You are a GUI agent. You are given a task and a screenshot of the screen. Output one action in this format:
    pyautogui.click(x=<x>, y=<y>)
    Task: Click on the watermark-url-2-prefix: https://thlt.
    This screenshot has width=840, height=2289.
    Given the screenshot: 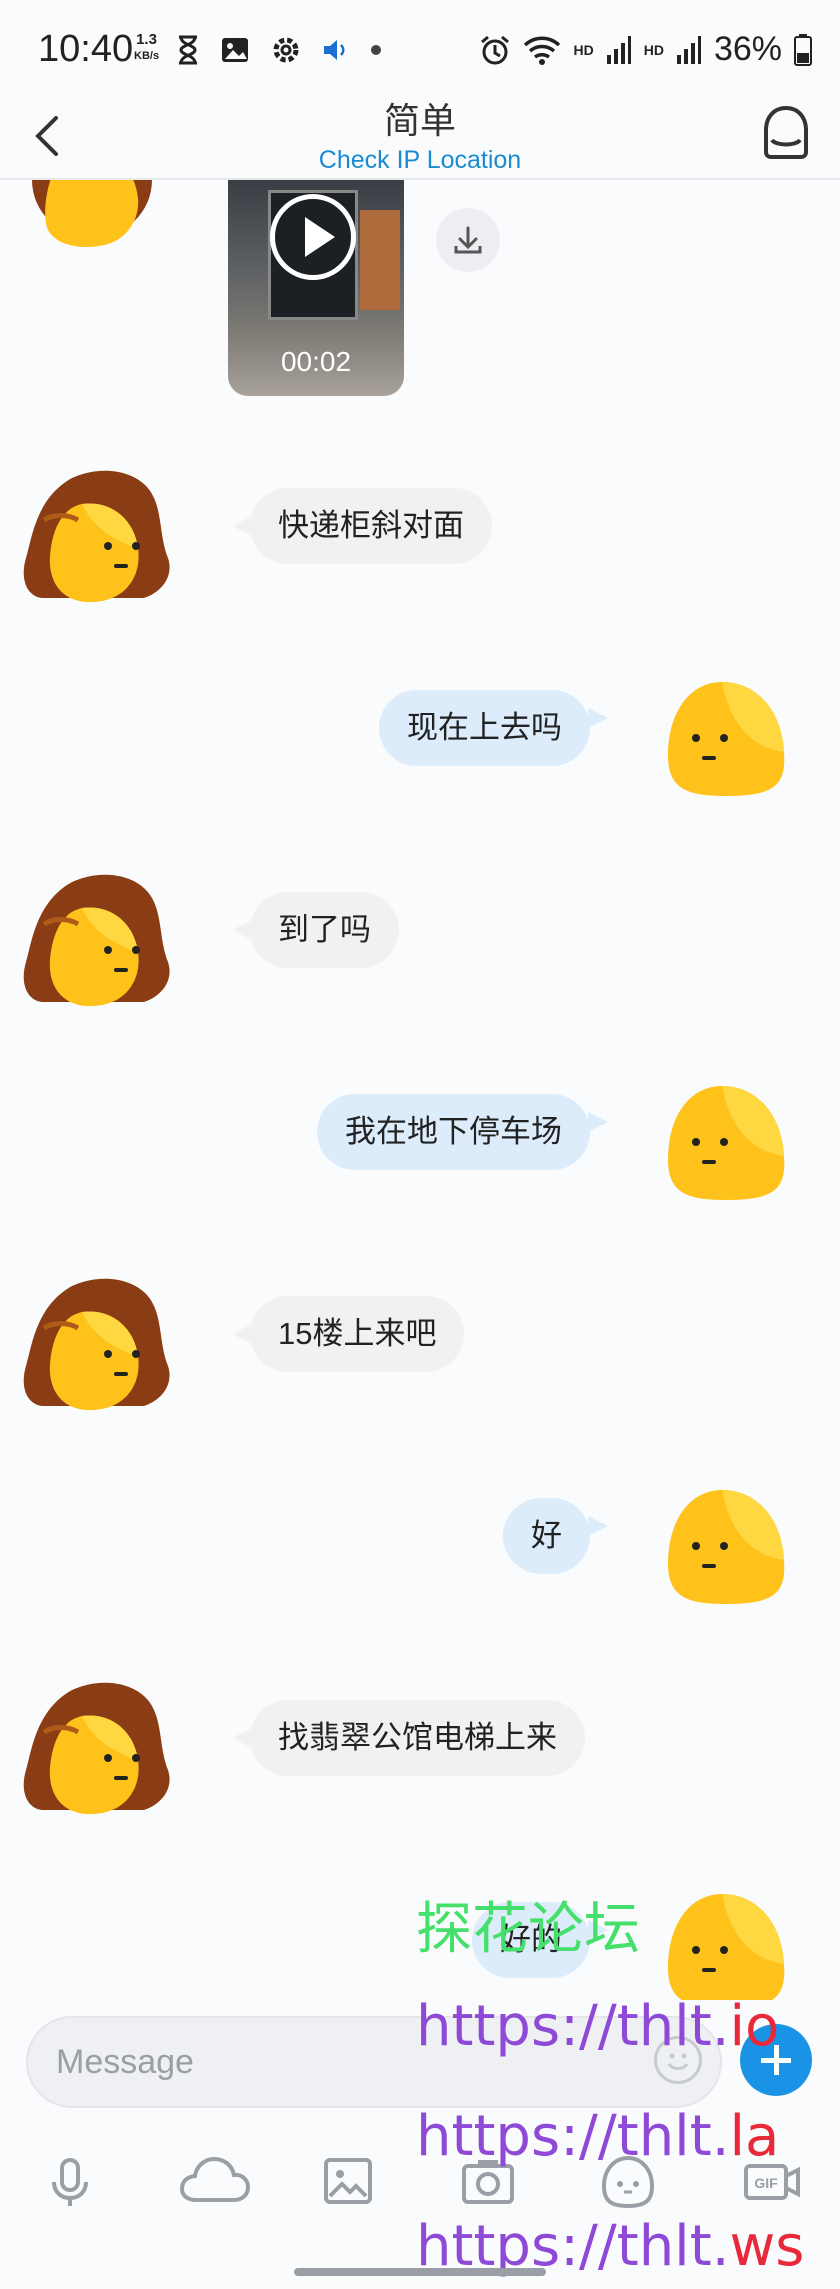 What is the action you would take?
    pyautogui.click(x=573, y=2136)
    